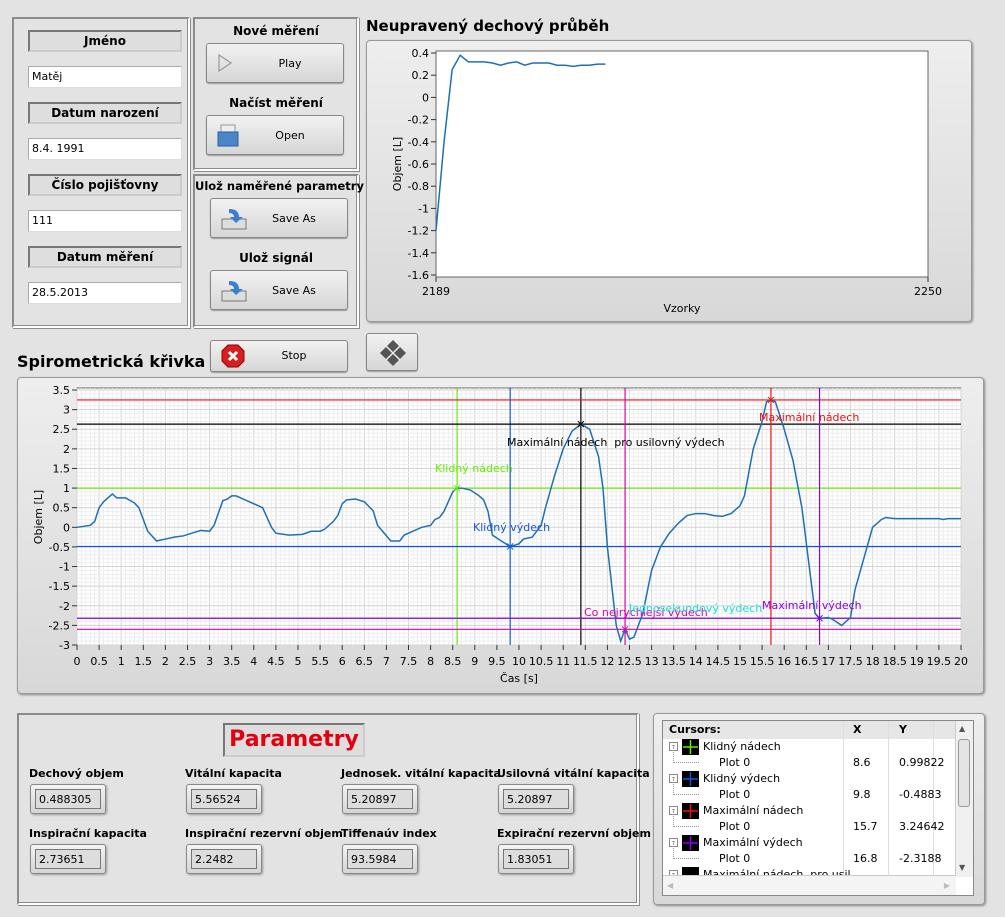 This screenshot has height=917, width=1005. I want to click on save-signal-label-text: Save As, so click(294, 290).